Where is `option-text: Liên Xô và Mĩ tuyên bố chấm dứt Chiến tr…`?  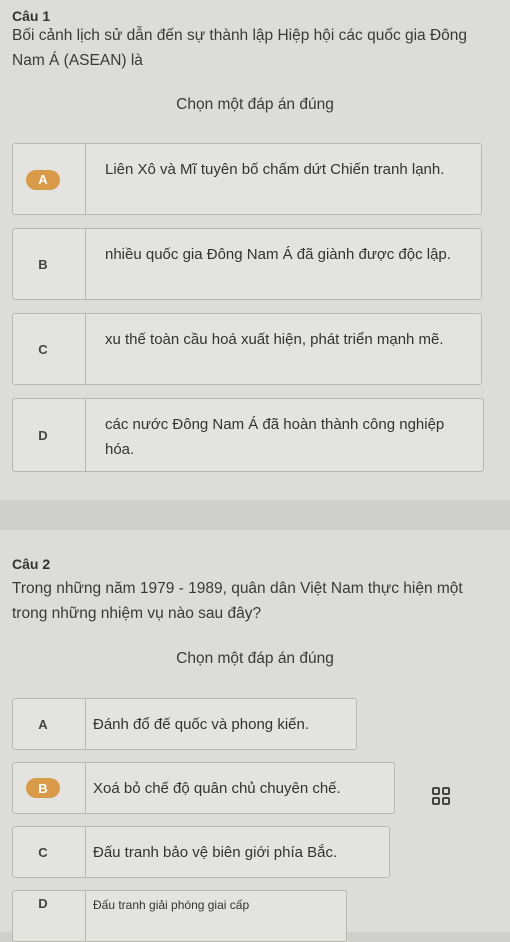 option-text: Liên Xô và Mĩ tuyên bố chấm dứt Chiến tr… is located at coordinates (275, 169).